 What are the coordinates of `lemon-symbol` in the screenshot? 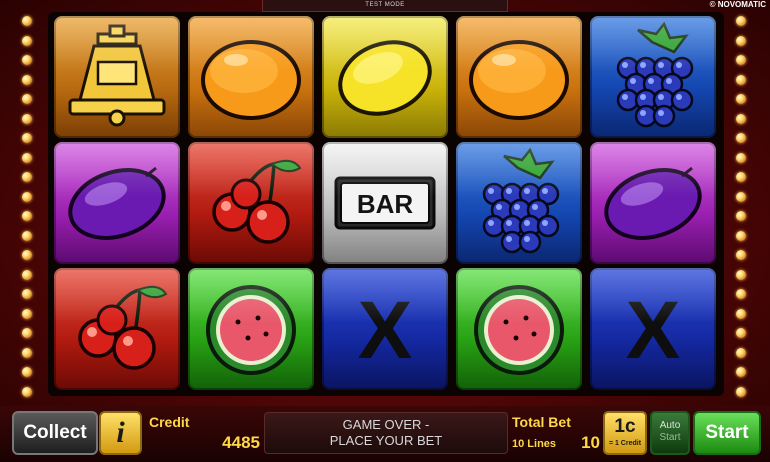 It's located at (385, 77).